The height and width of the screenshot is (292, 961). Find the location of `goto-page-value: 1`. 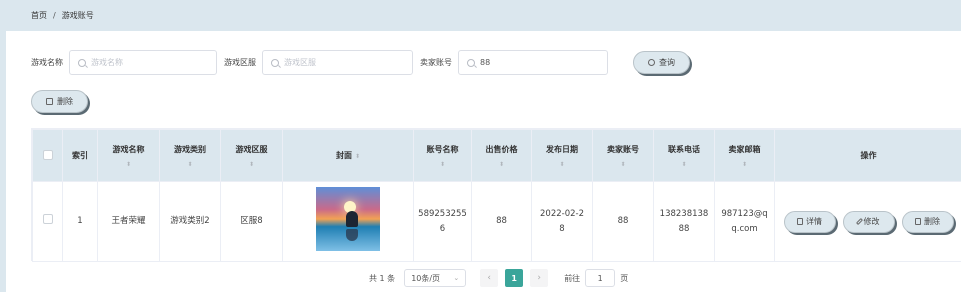

goto-page-value: 1 is located at coordinates (600, 278).